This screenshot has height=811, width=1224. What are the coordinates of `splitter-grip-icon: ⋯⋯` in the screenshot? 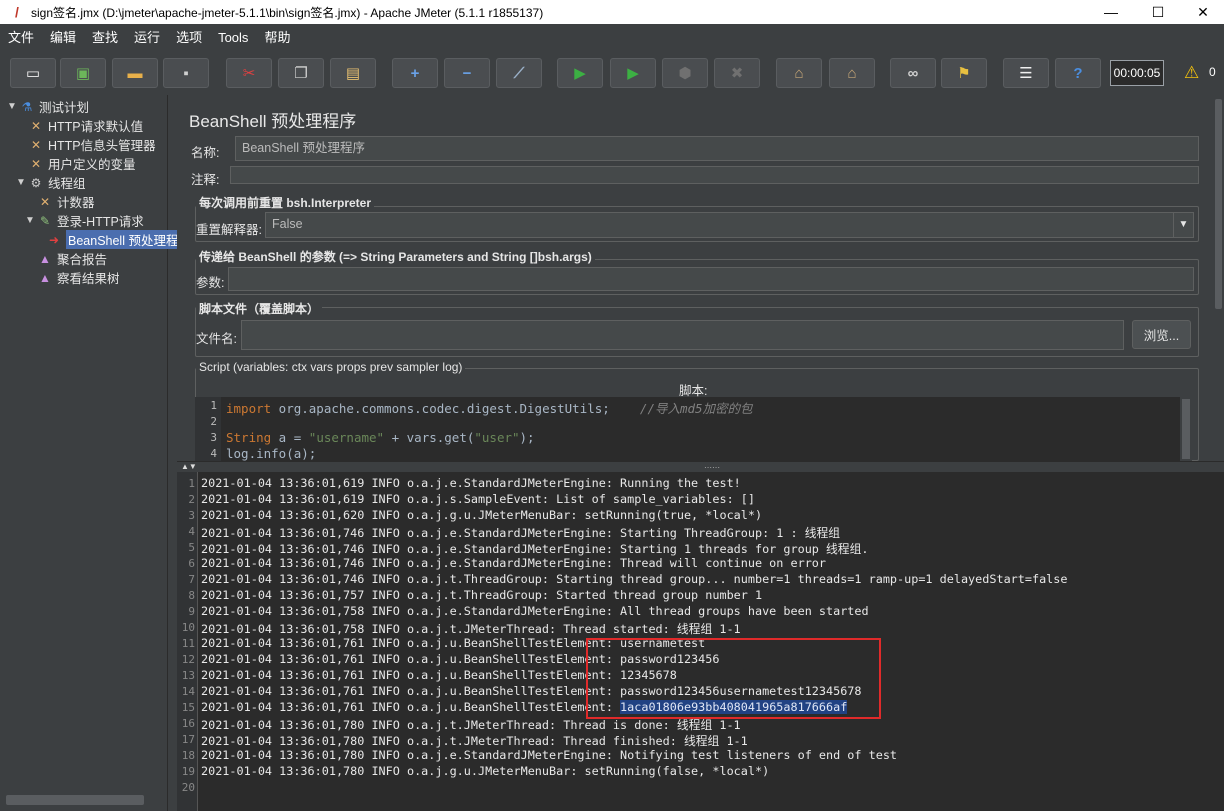 It's located at (712, 467).